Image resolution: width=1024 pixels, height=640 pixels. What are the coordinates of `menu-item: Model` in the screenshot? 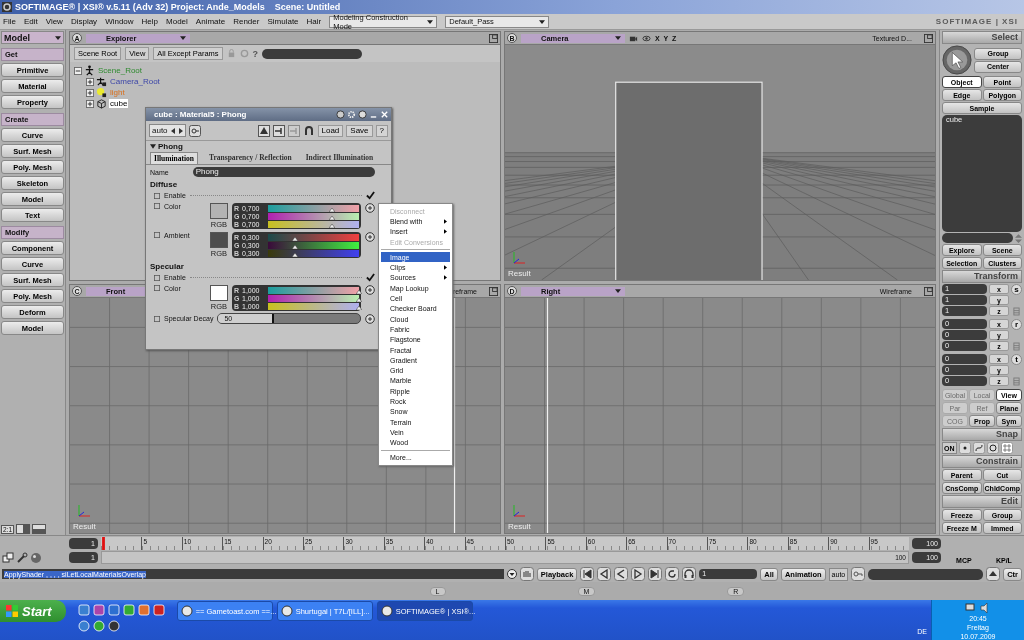 It's located at (177, 21).